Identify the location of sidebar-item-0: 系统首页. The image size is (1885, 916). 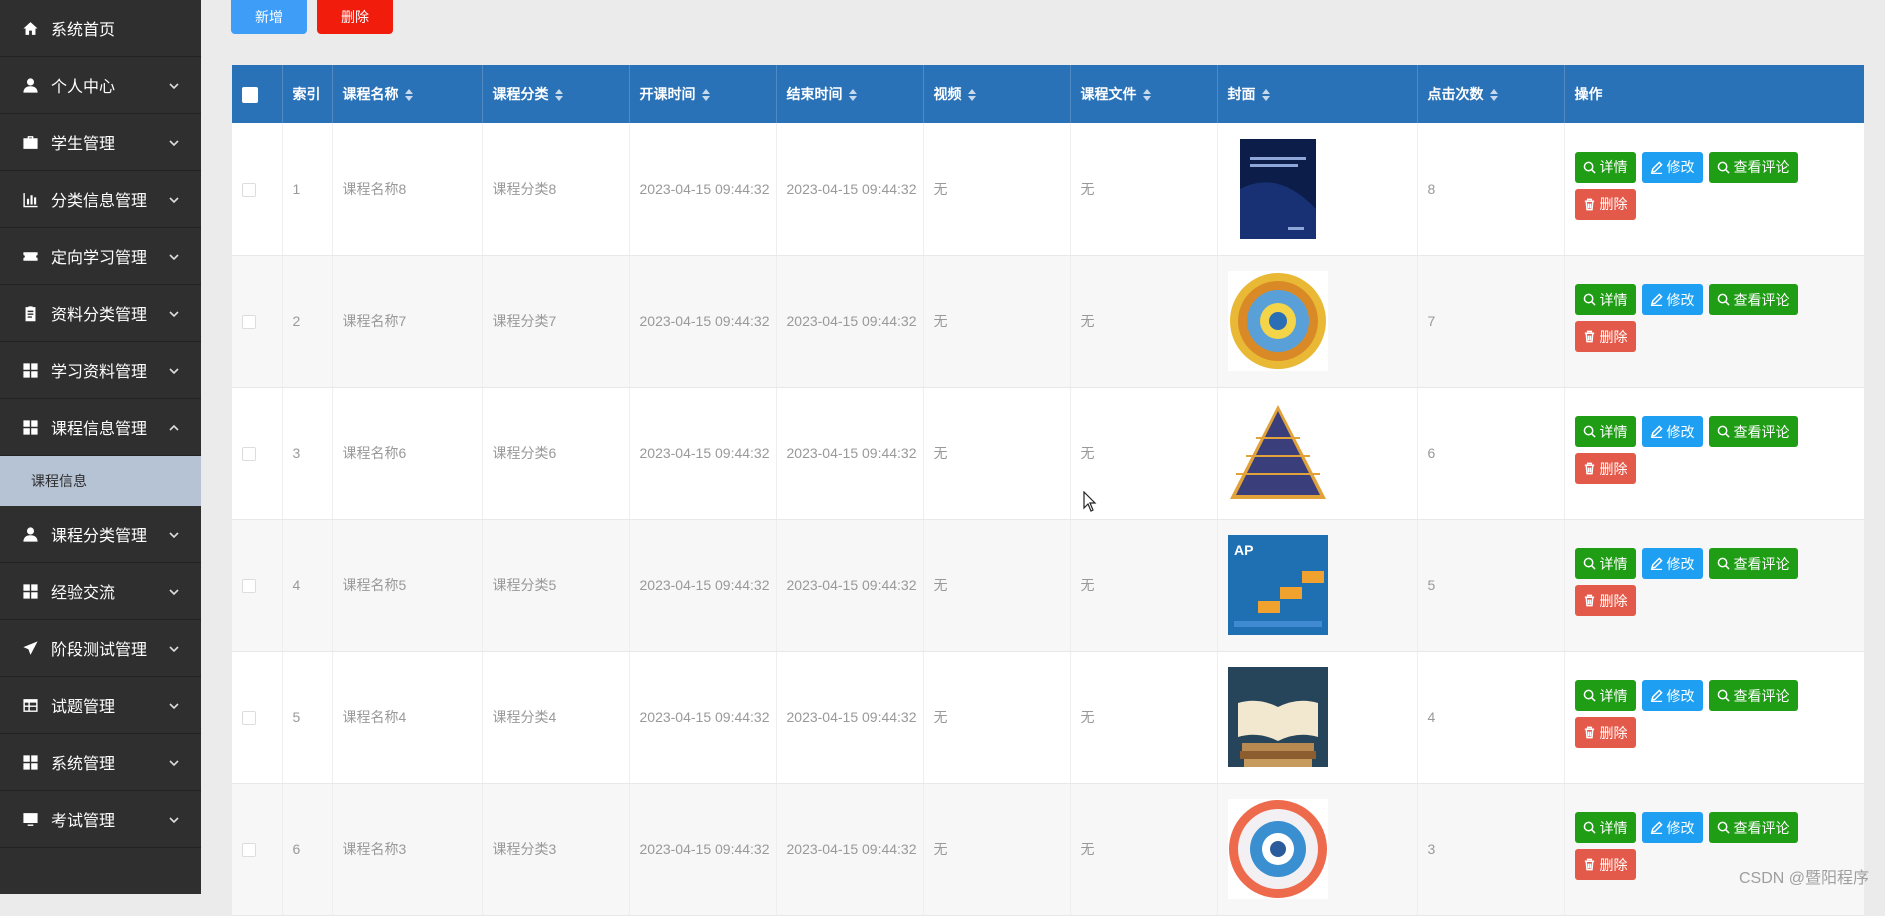
(100, 28).